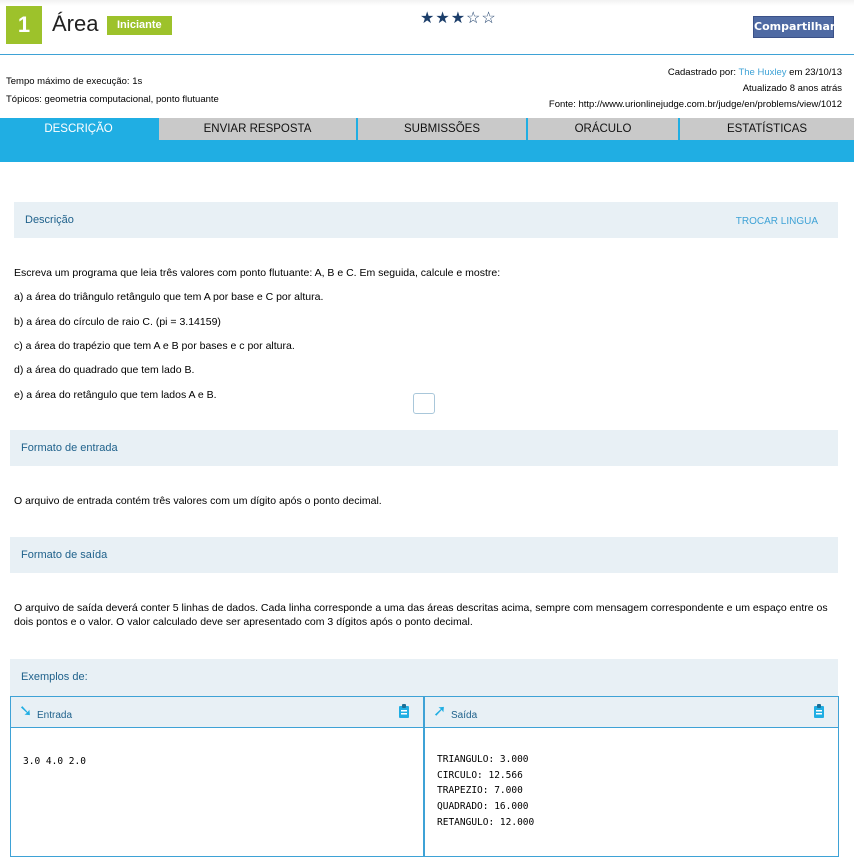 This screenshot has width=854, height=857. I want to click on tab-submit: ENVIAR RESPOSTA, so click(257, 129).